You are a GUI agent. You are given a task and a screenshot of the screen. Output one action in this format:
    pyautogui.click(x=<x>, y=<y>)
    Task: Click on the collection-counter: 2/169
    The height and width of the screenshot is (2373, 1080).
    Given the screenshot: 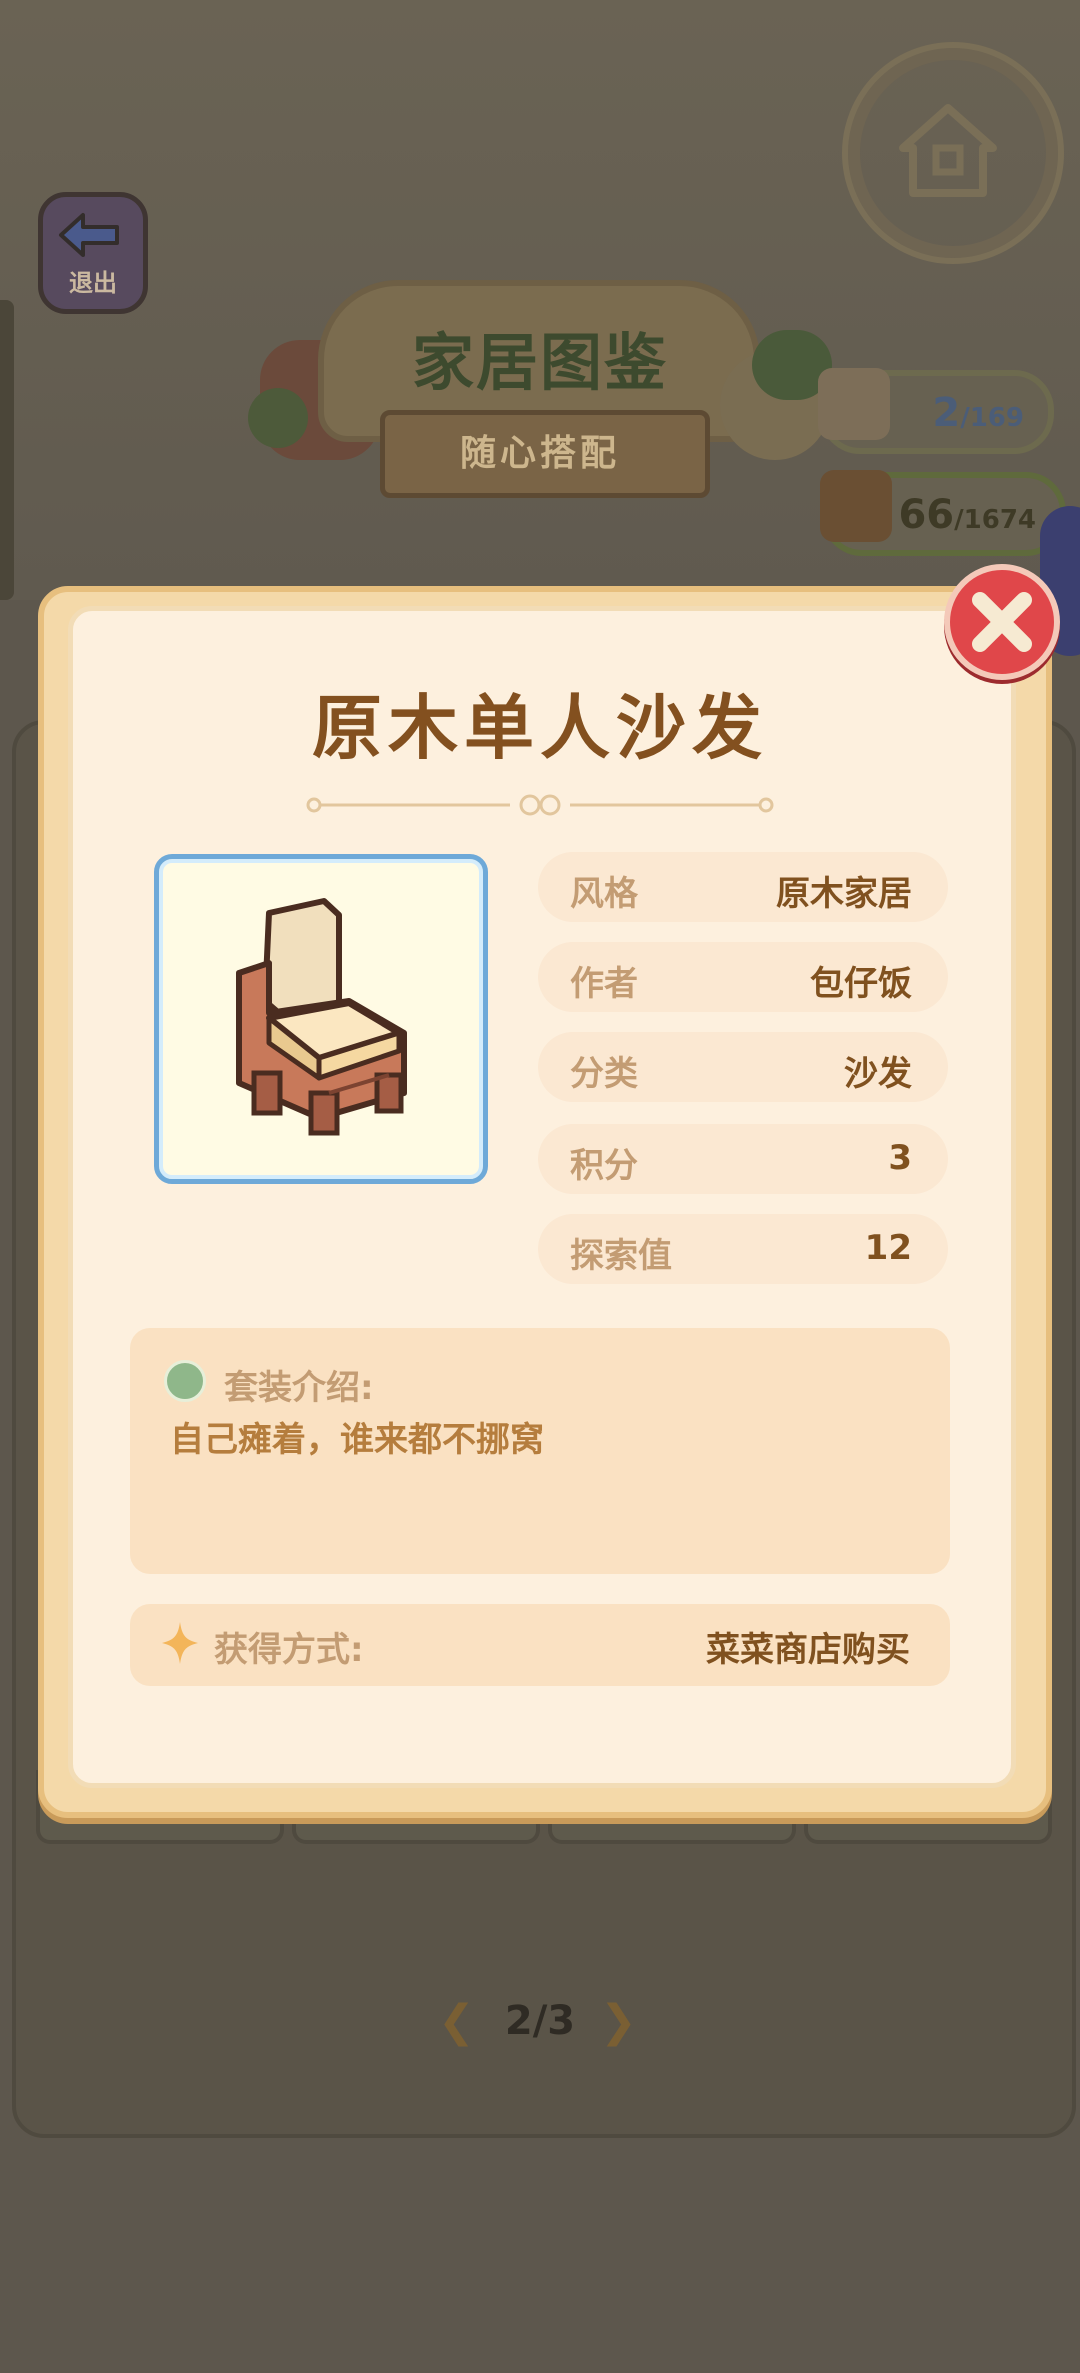 What is the action you would take?
    pyautogui.click(x=936, y=411)
    